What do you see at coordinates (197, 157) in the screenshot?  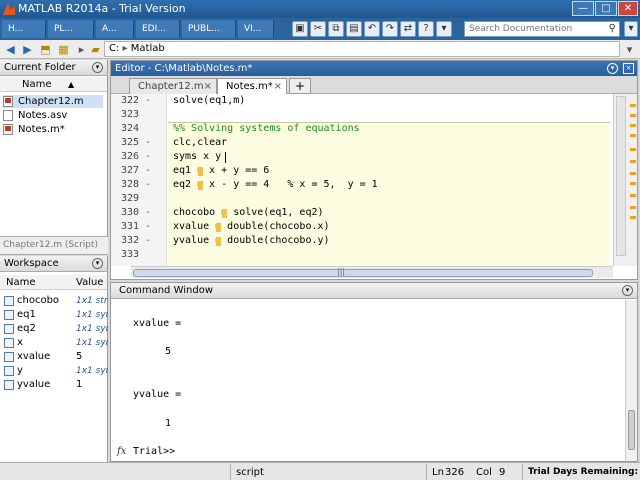 I see `code-line: syms x y` at bounding box center [197, 157].